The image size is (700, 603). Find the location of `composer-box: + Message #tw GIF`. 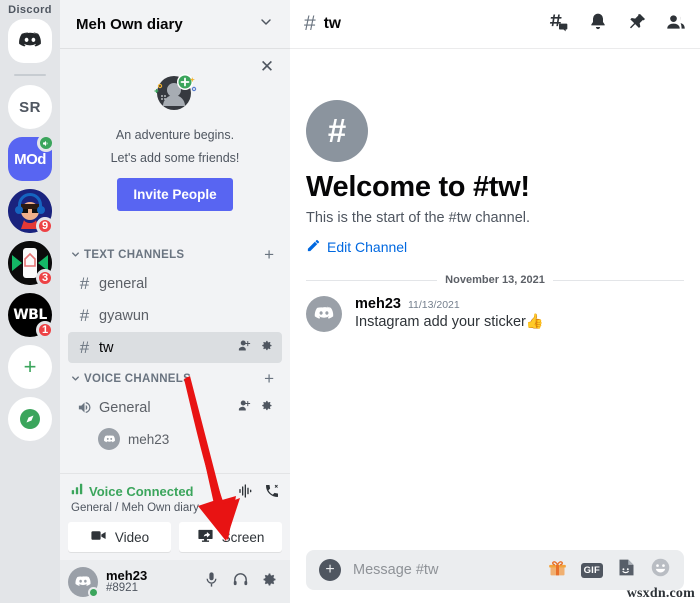

composer-box: + Message #tw GIF is located at coordinates (495, 570).